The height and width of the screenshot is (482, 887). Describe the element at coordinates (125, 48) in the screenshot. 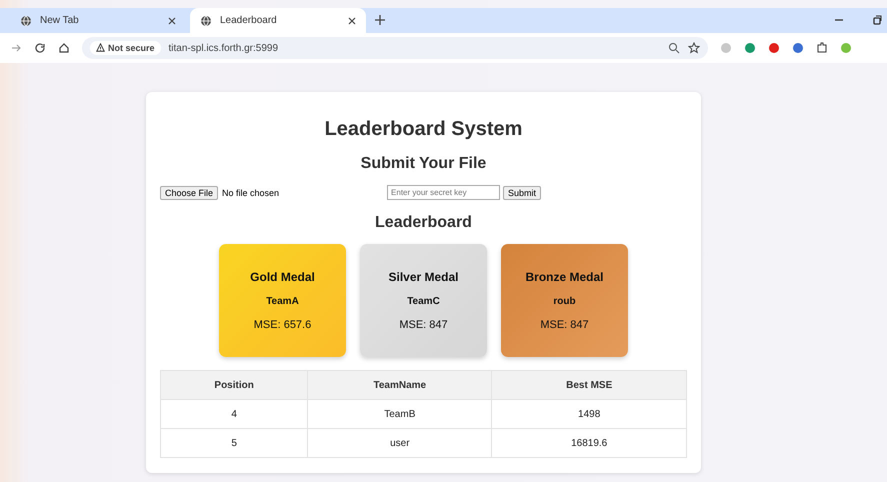

I see `security-chip: Not secure` at that location.